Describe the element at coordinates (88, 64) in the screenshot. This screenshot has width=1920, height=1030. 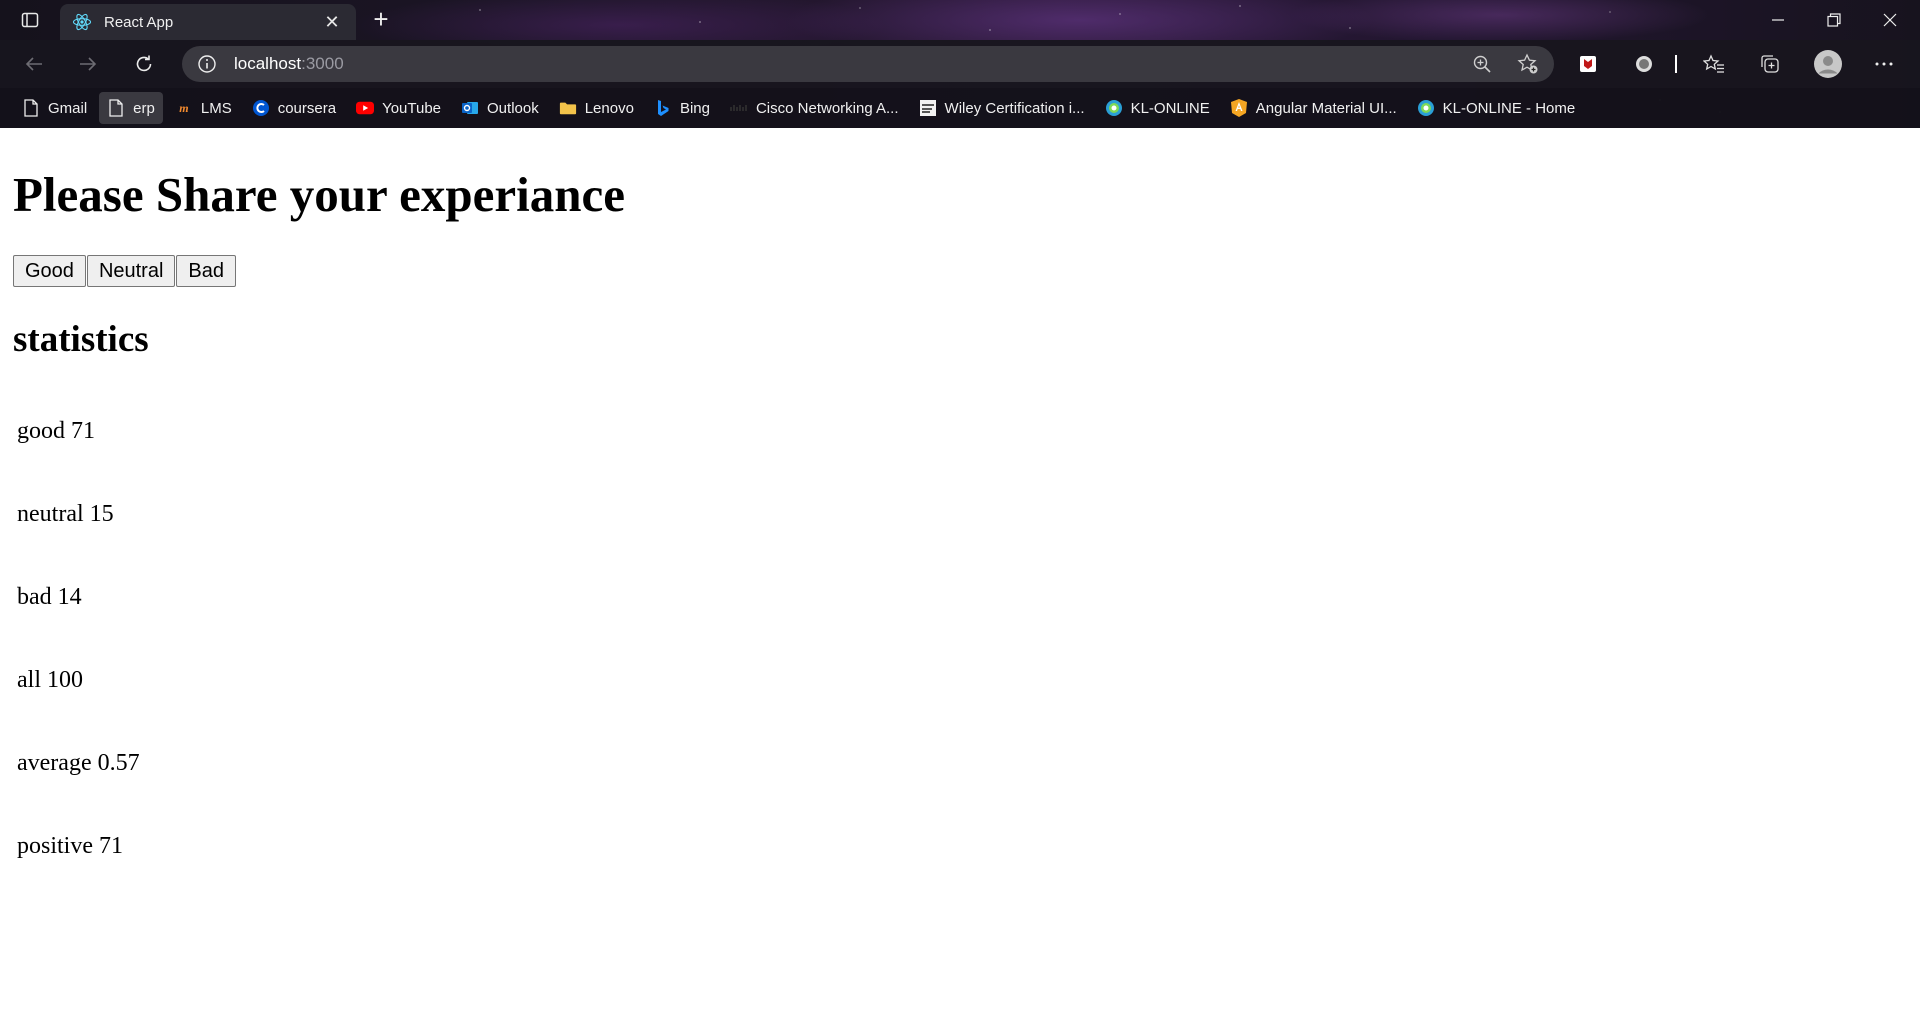
I see `forward-button` at that location.